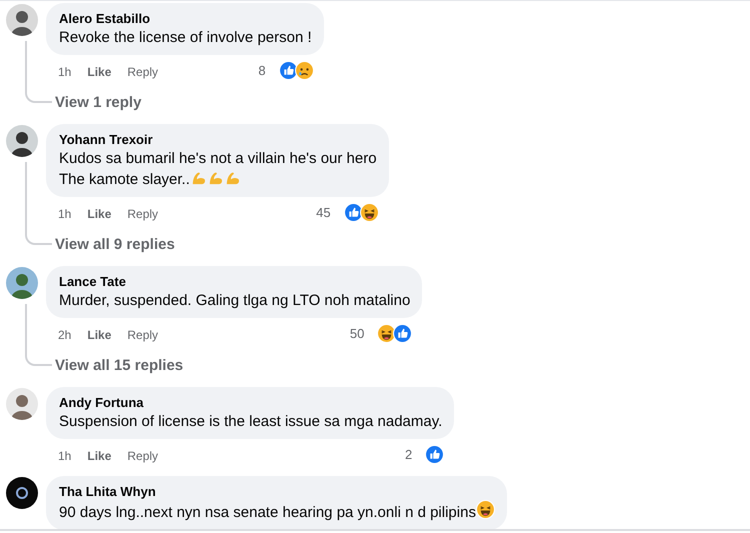 This screenshot has height=533, width=750. What do you see at coordinates (234, 359) in the screenshot?
I see `view-replies-link: View all 15 replies` at bounding box center [234, 359].